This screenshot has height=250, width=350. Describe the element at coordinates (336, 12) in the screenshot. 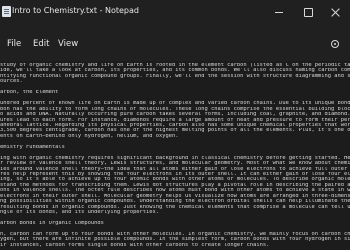

I see `close-button` at that location.